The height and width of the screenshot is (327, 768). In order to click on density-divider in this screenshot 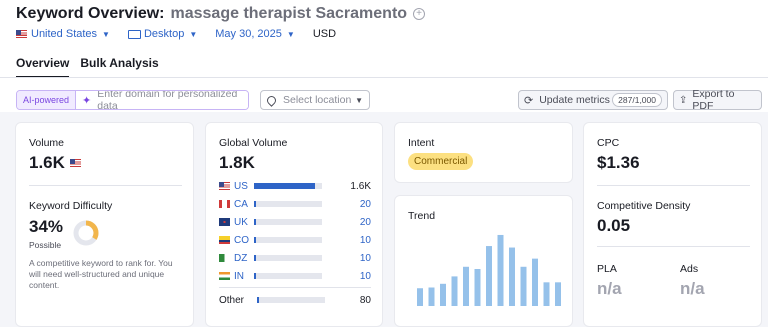, I will do `click(673, 246)`.